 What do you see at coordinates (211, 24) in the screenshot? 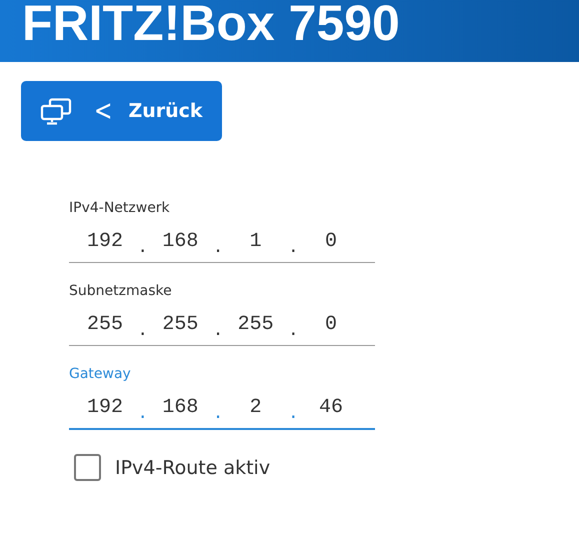
I see `page-title: FRITZ!Box 7590` at bounding box center [211, 24].